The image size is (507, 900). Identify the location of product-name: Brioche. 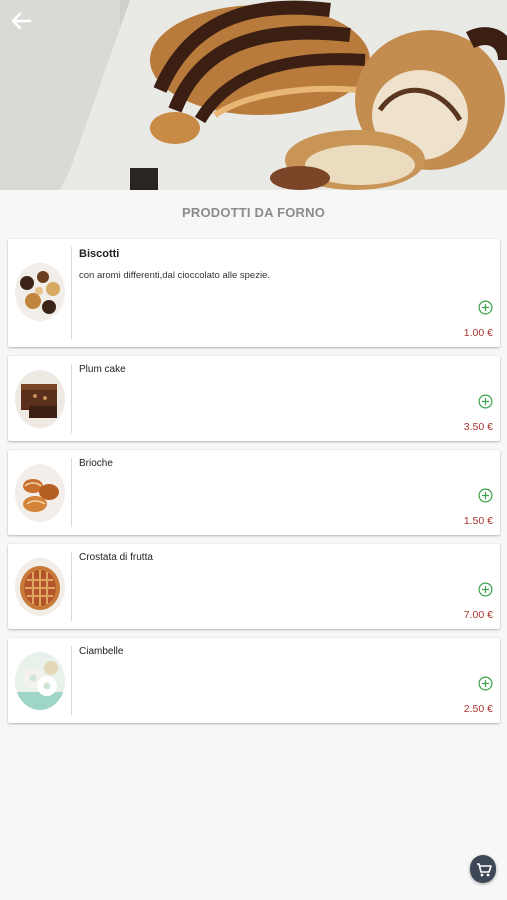
(96, 463).